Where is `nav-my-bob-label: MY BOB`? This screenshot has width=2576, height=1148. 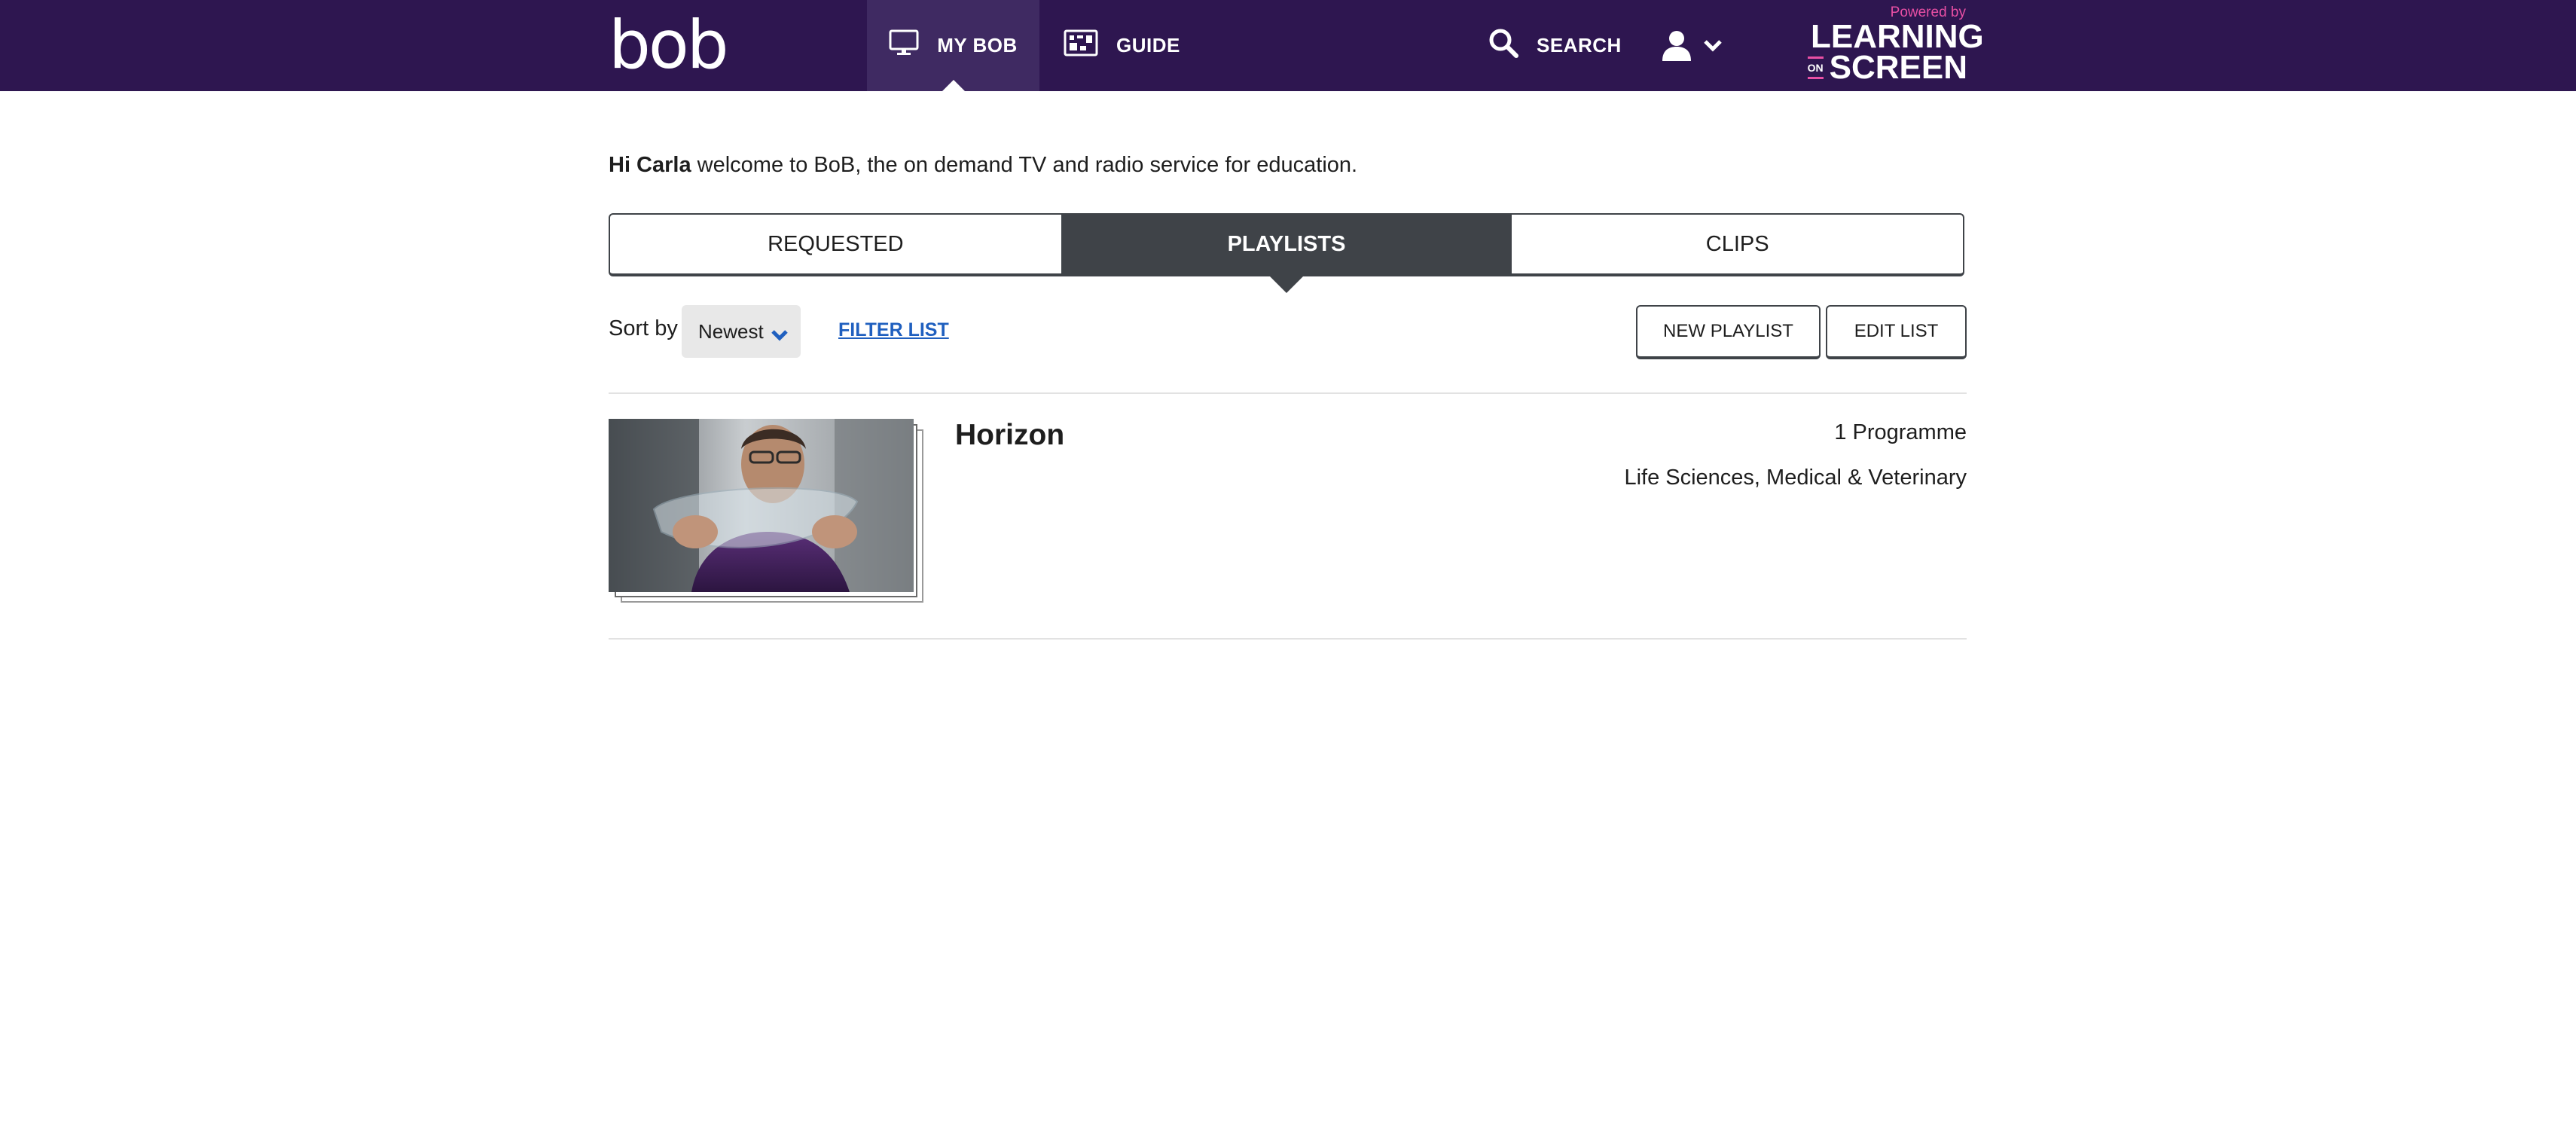
nav-my-bob-label: MY BOB is located at coordinates (978, 45).